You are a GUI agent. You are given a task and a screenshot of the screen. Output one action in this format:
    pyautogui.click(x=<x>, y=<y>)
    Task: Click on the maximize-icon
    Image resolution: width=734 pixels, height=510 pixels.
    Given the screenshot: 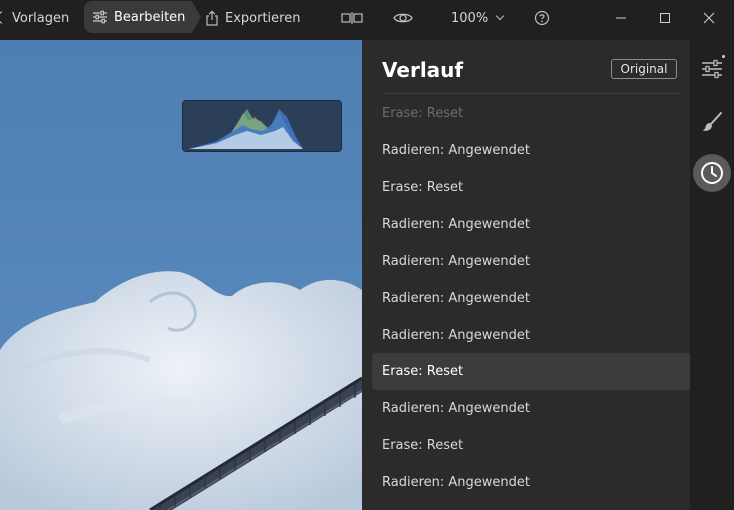 What is the action you would take?
    pyautogui.click(x=665, y=18)
    